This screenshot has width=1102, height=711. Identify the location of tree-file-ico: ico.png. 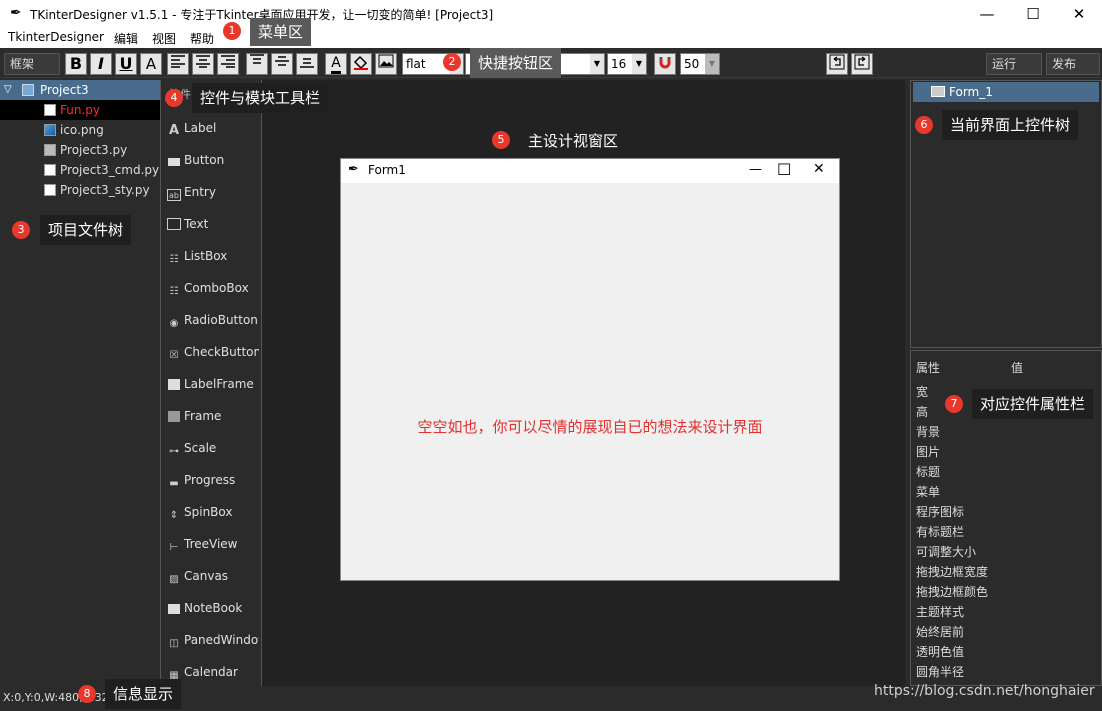
(80, 130).